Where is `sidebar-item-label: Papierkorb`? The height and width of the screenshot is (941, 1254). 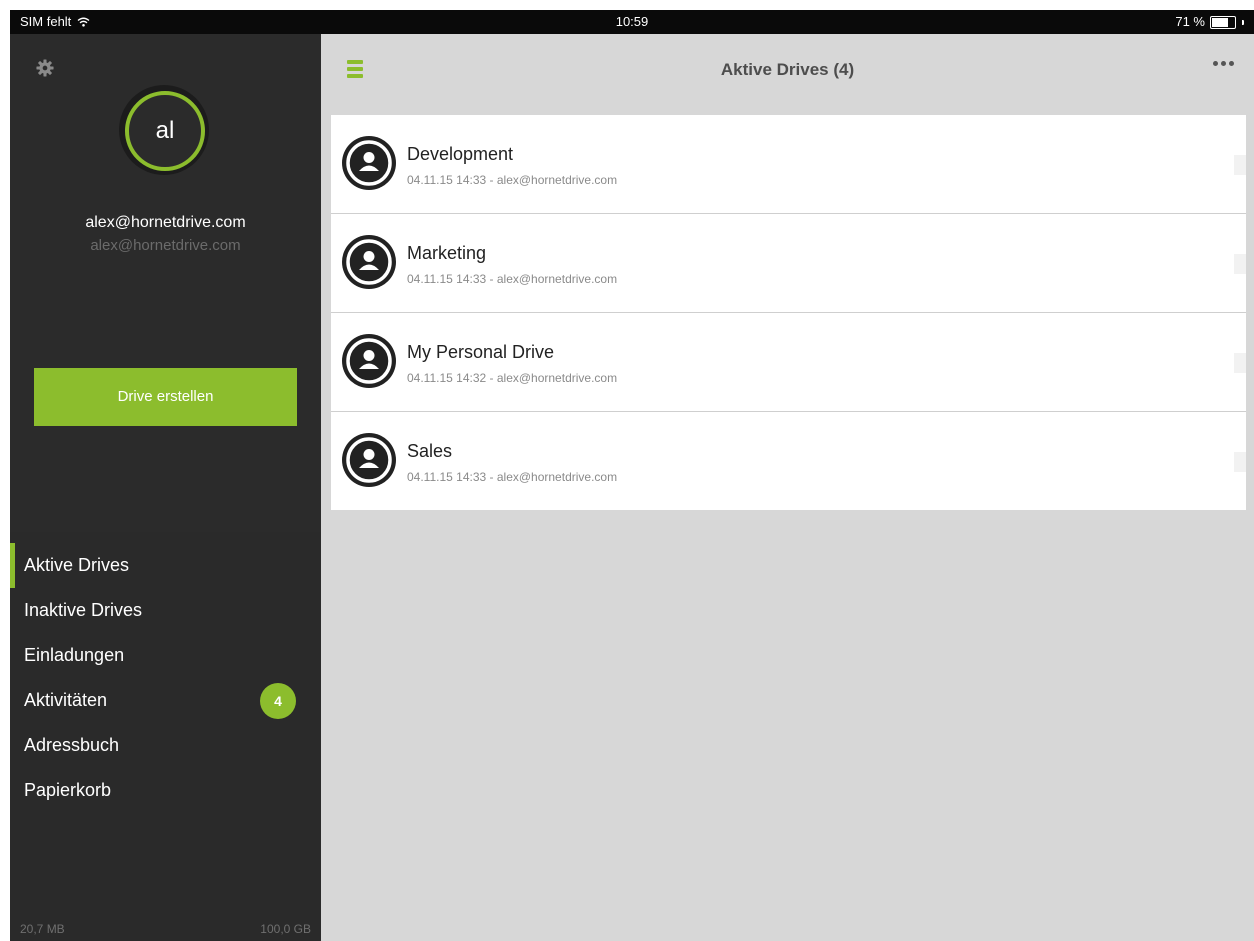
sidebar-item-label: Papierkorb is located at coordinates (68, 790).